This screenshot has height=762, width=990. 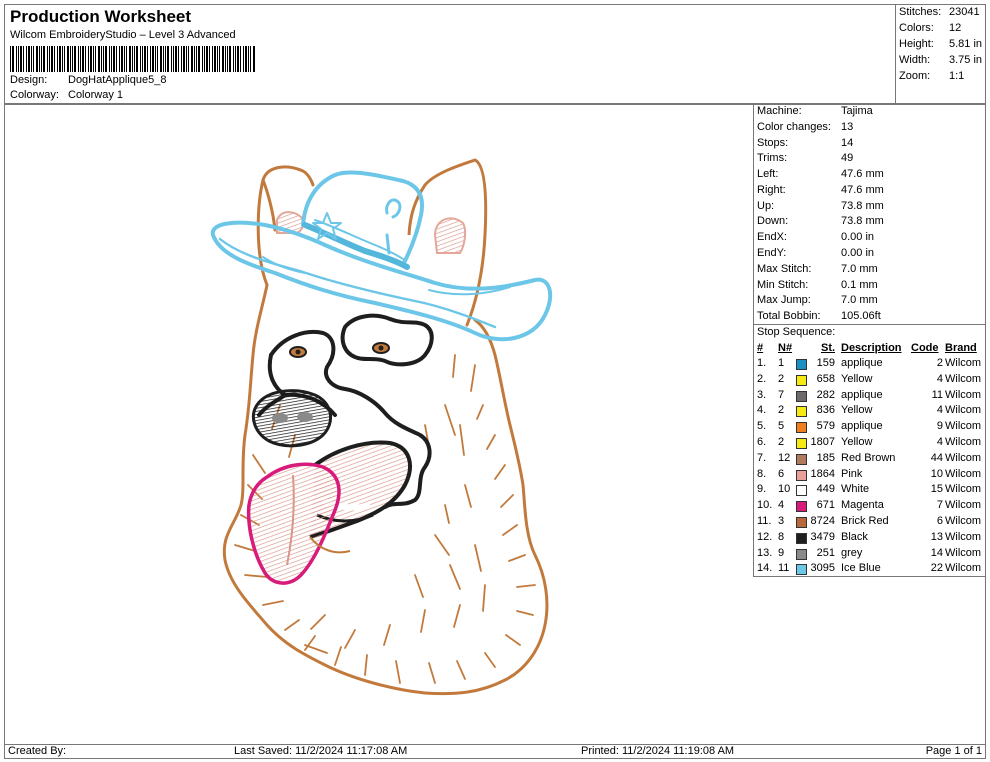 What do you see at coordinates (88, 80) in the screenshot?
I see `design-row: Design: DogHatApplique5_8` at bounding box center [88, 80].